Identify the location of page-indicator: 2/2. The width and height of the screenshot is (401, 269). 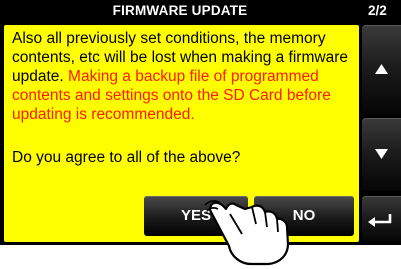
(377, 10).